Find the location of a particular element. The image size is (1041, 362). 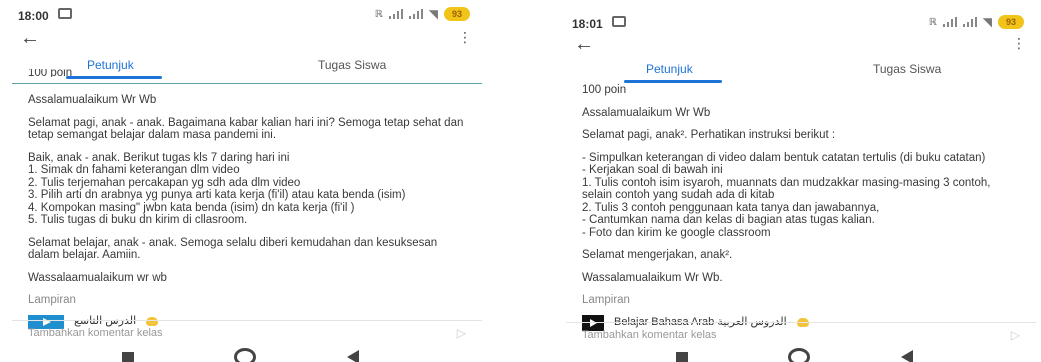

status-time: 18:01 is located at coordinates (587, 24).